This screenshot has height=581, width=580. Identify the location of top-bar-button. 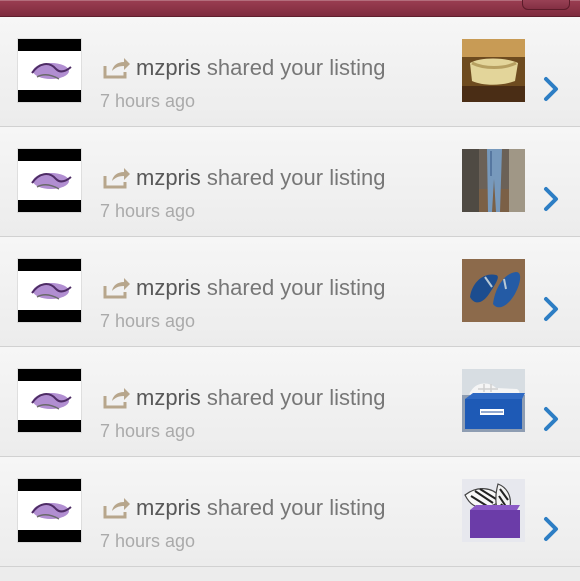
(546, 5).